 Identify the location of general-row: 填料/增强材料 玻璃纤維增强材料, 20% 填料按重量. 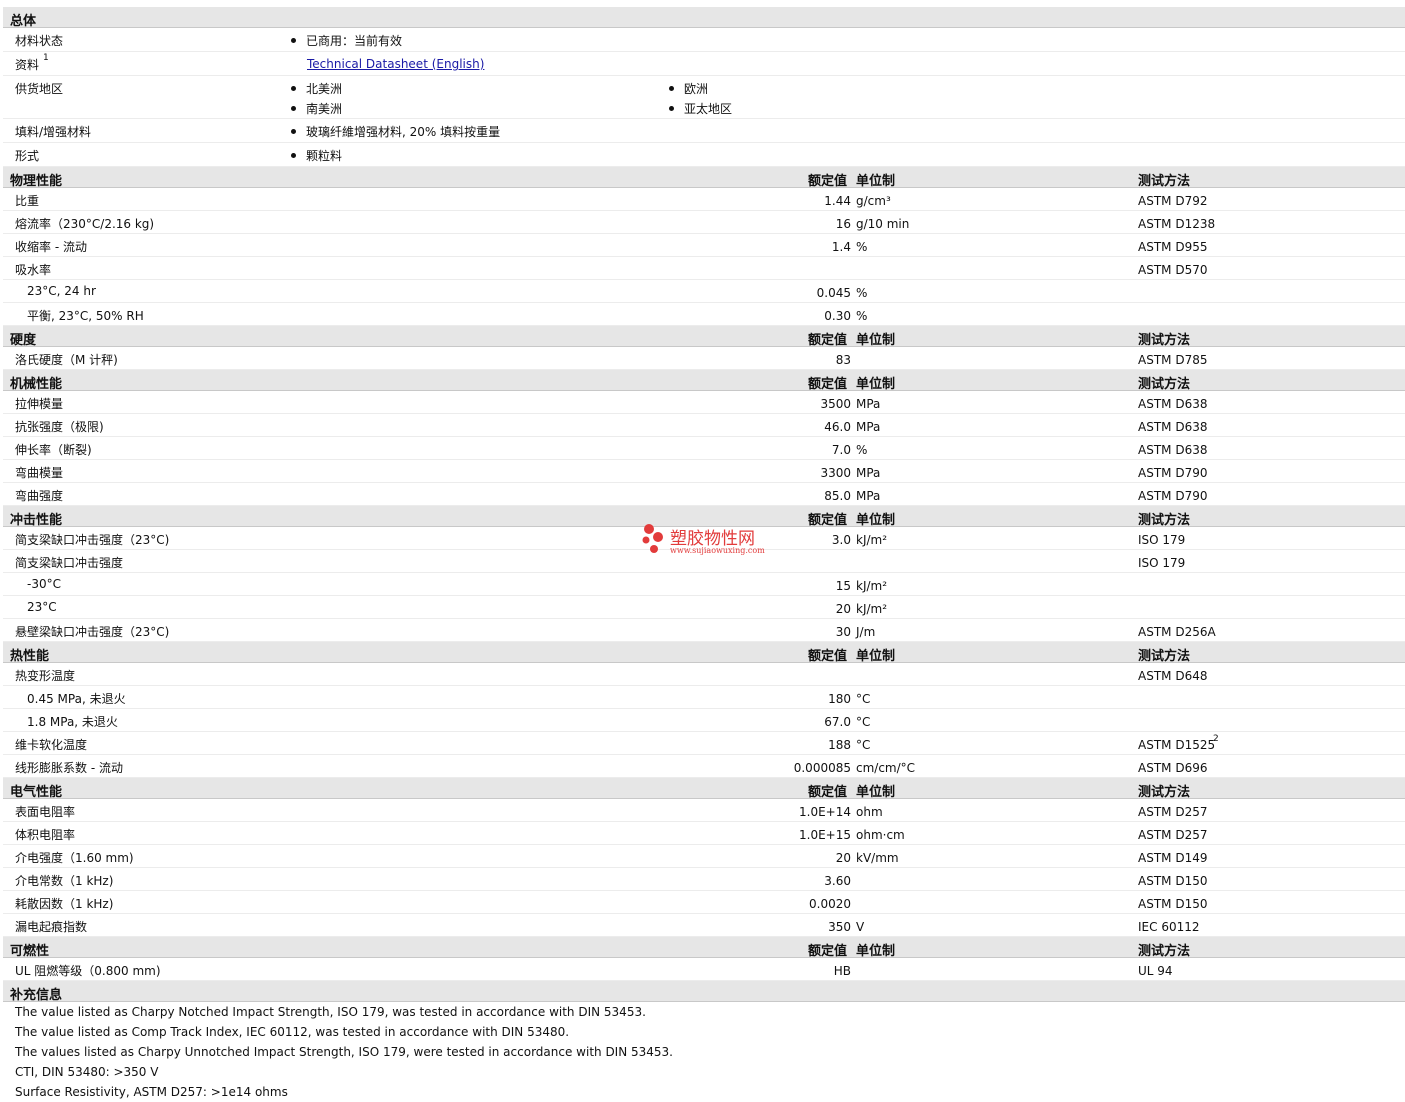
(704, 131).